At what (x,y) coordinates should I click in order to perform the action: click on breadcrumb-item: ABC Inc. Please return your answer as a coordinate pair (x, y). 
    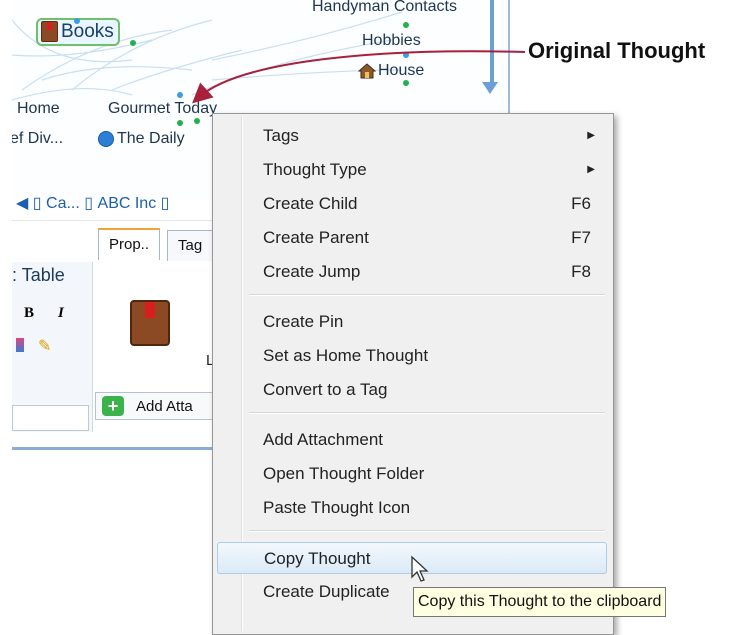
    Looking at the image, I should click on (127, 203).